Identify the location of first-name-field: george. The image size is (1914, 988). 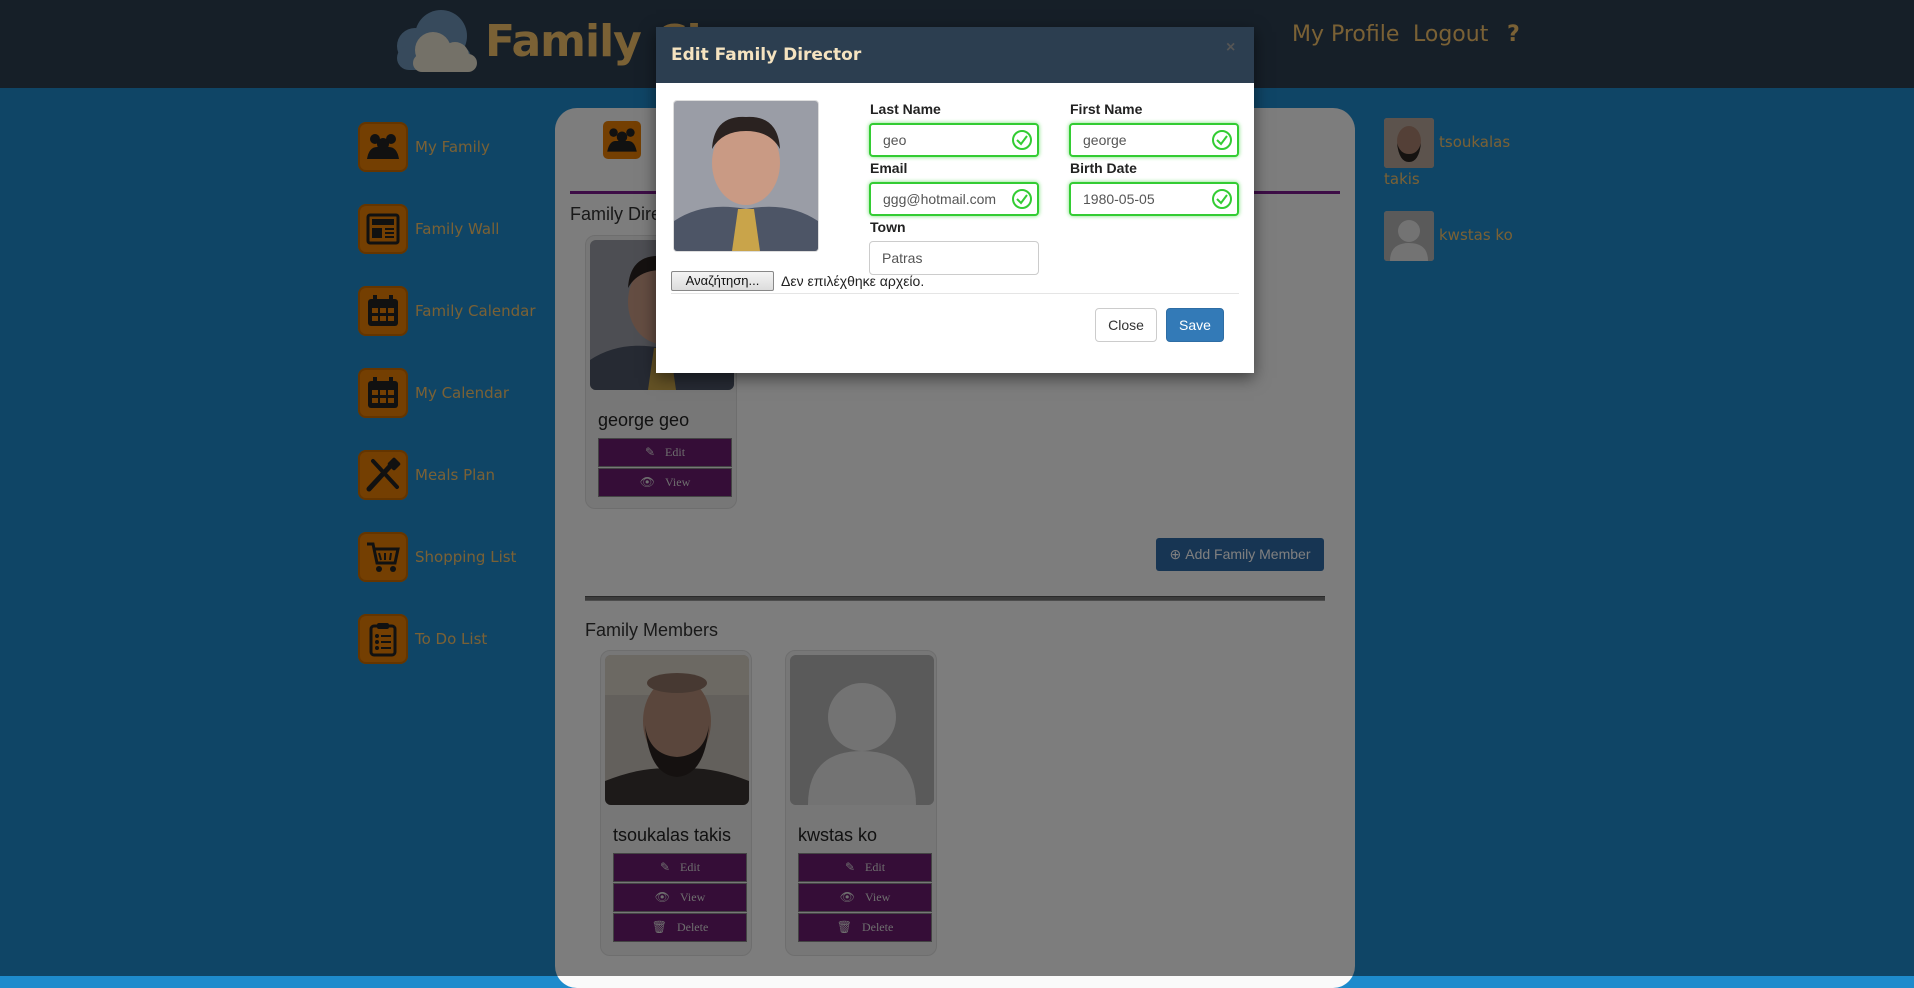
(1154, 140).